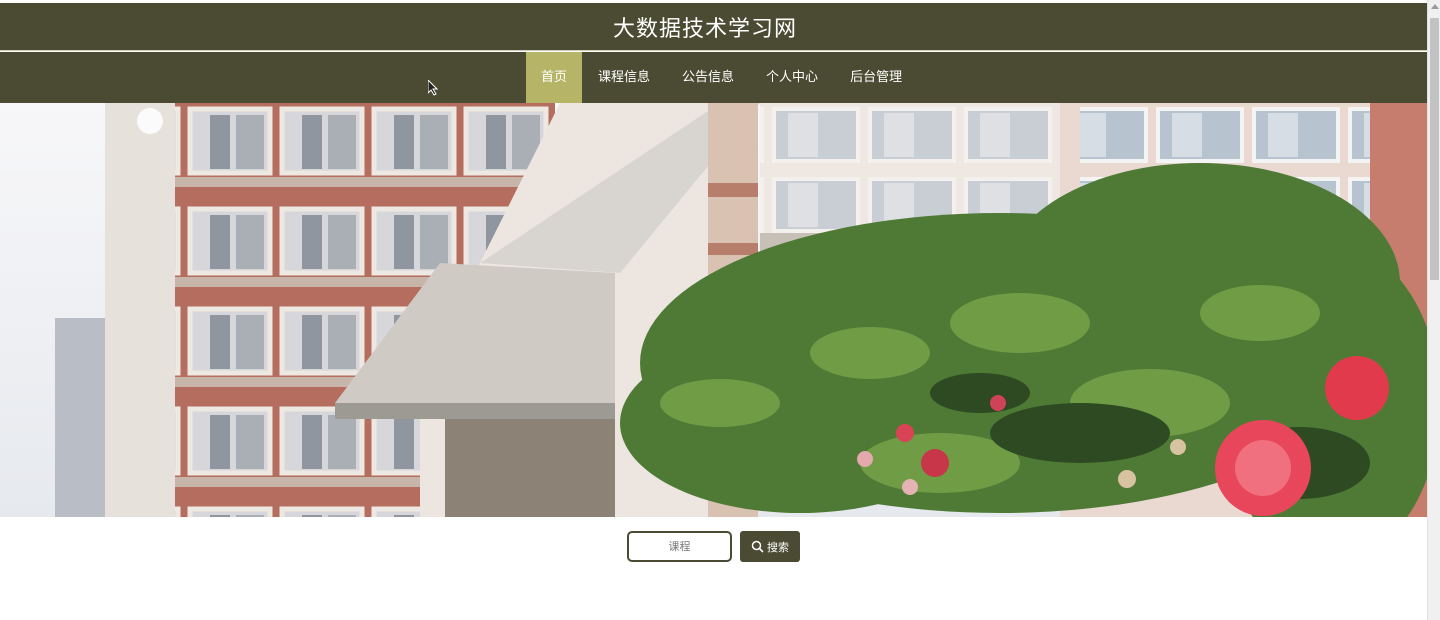  Describe the element at coordinates (1434, 149) in the screenshot. I see `scrollbar-thumb` at that location.